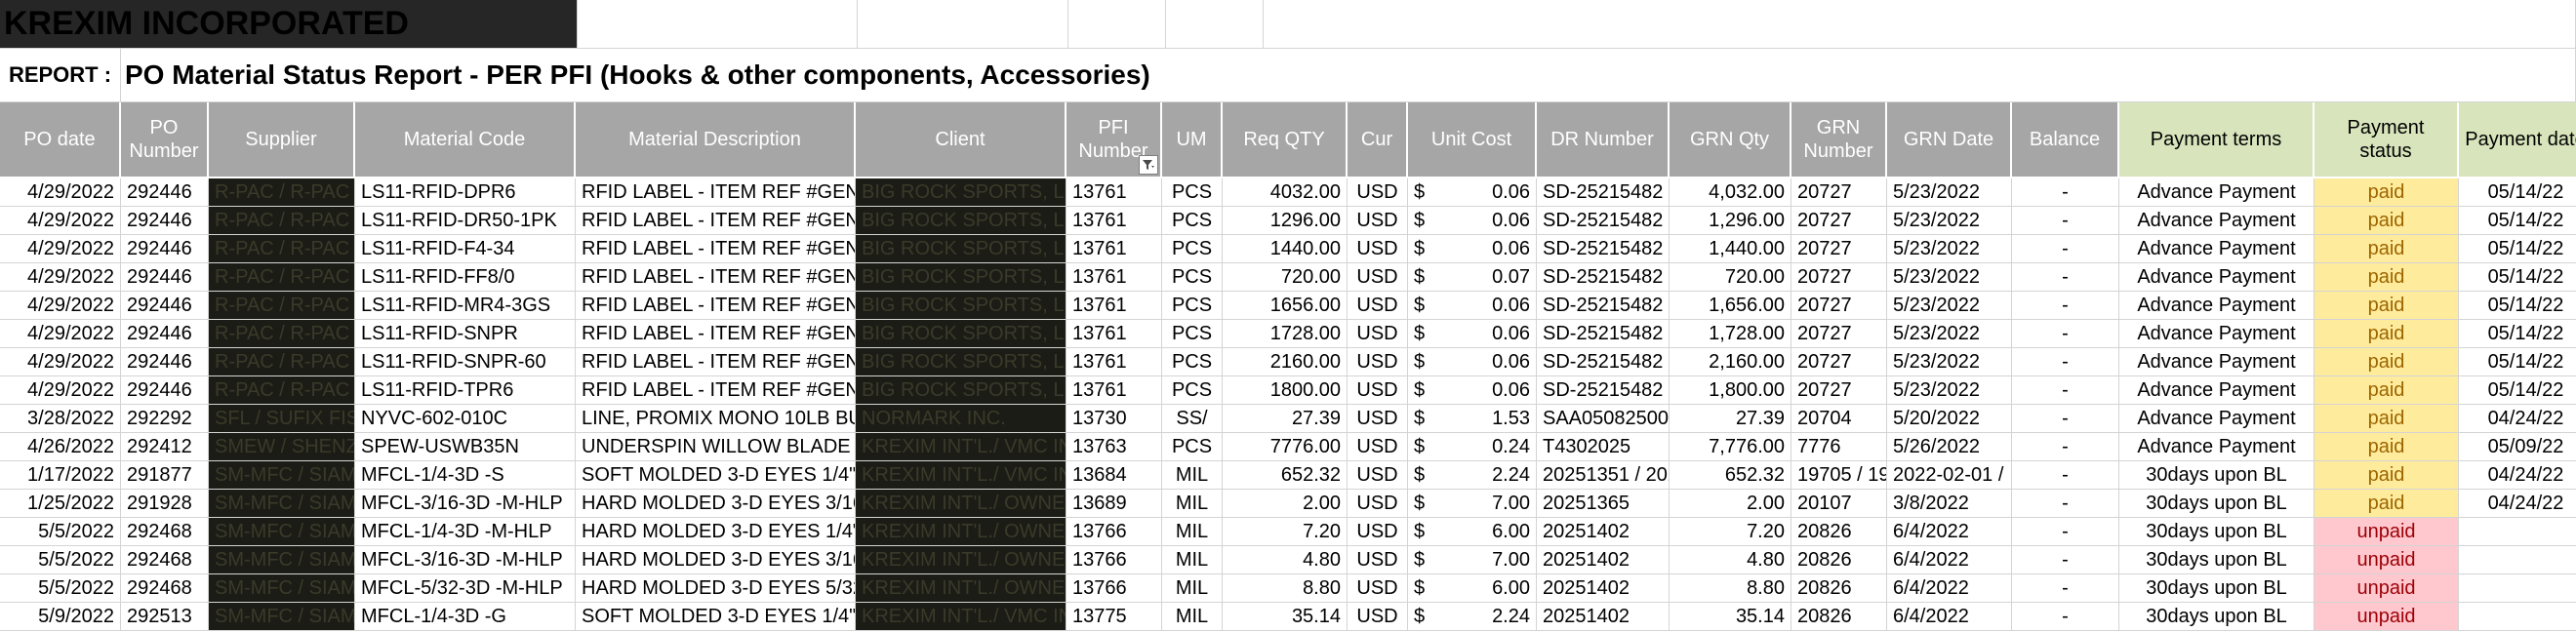 Image resolution: width=2576 pixels, height=632 pixels. I want to click on cell-payment-terms: 30days upon BL, so click(2216, 560).